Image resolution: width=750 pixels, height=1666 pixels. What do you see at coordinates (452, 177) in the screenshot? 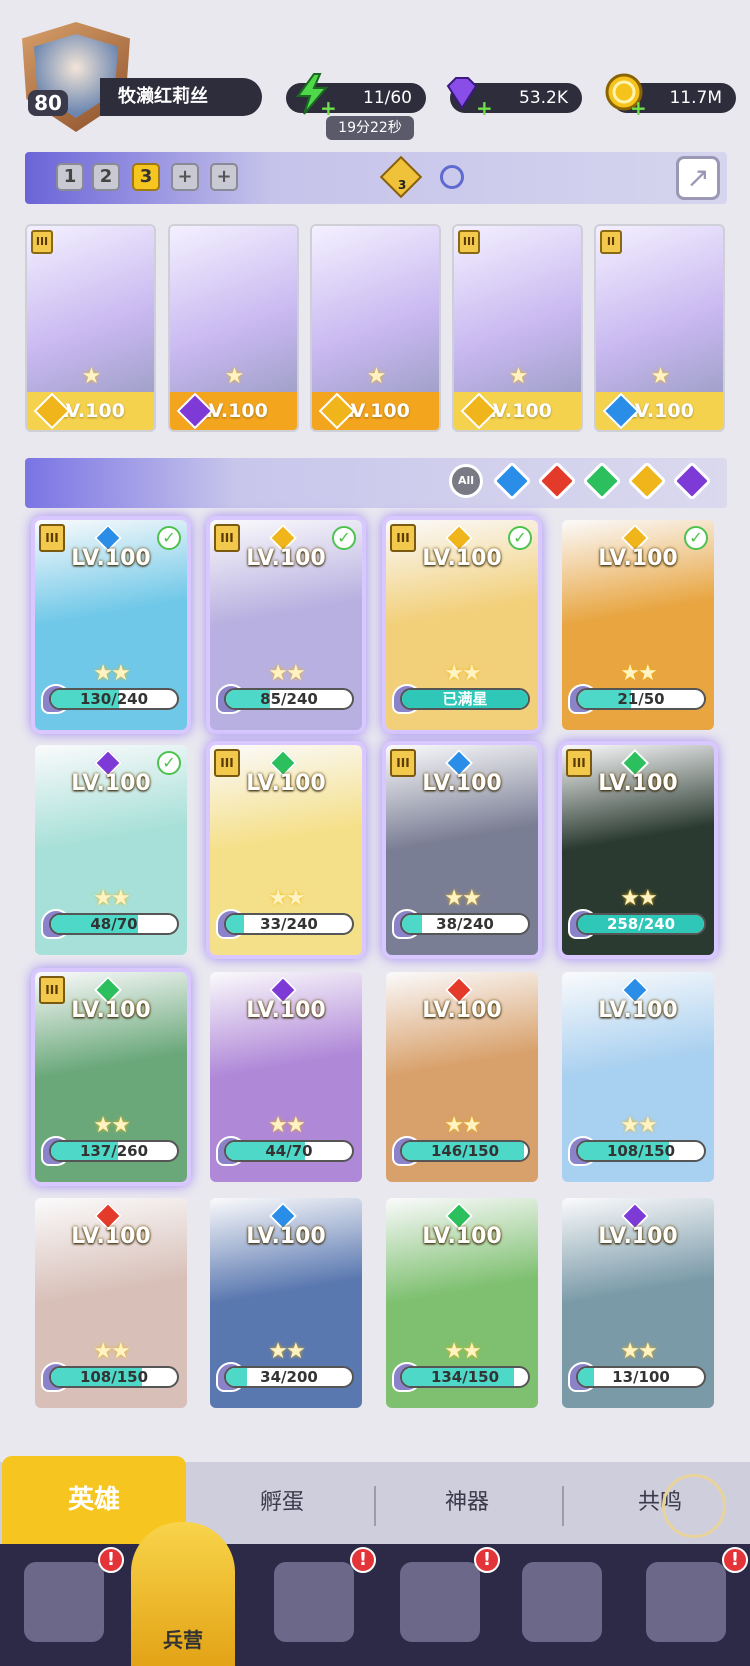
I see `search-icon` at bounding box center [452, 177].